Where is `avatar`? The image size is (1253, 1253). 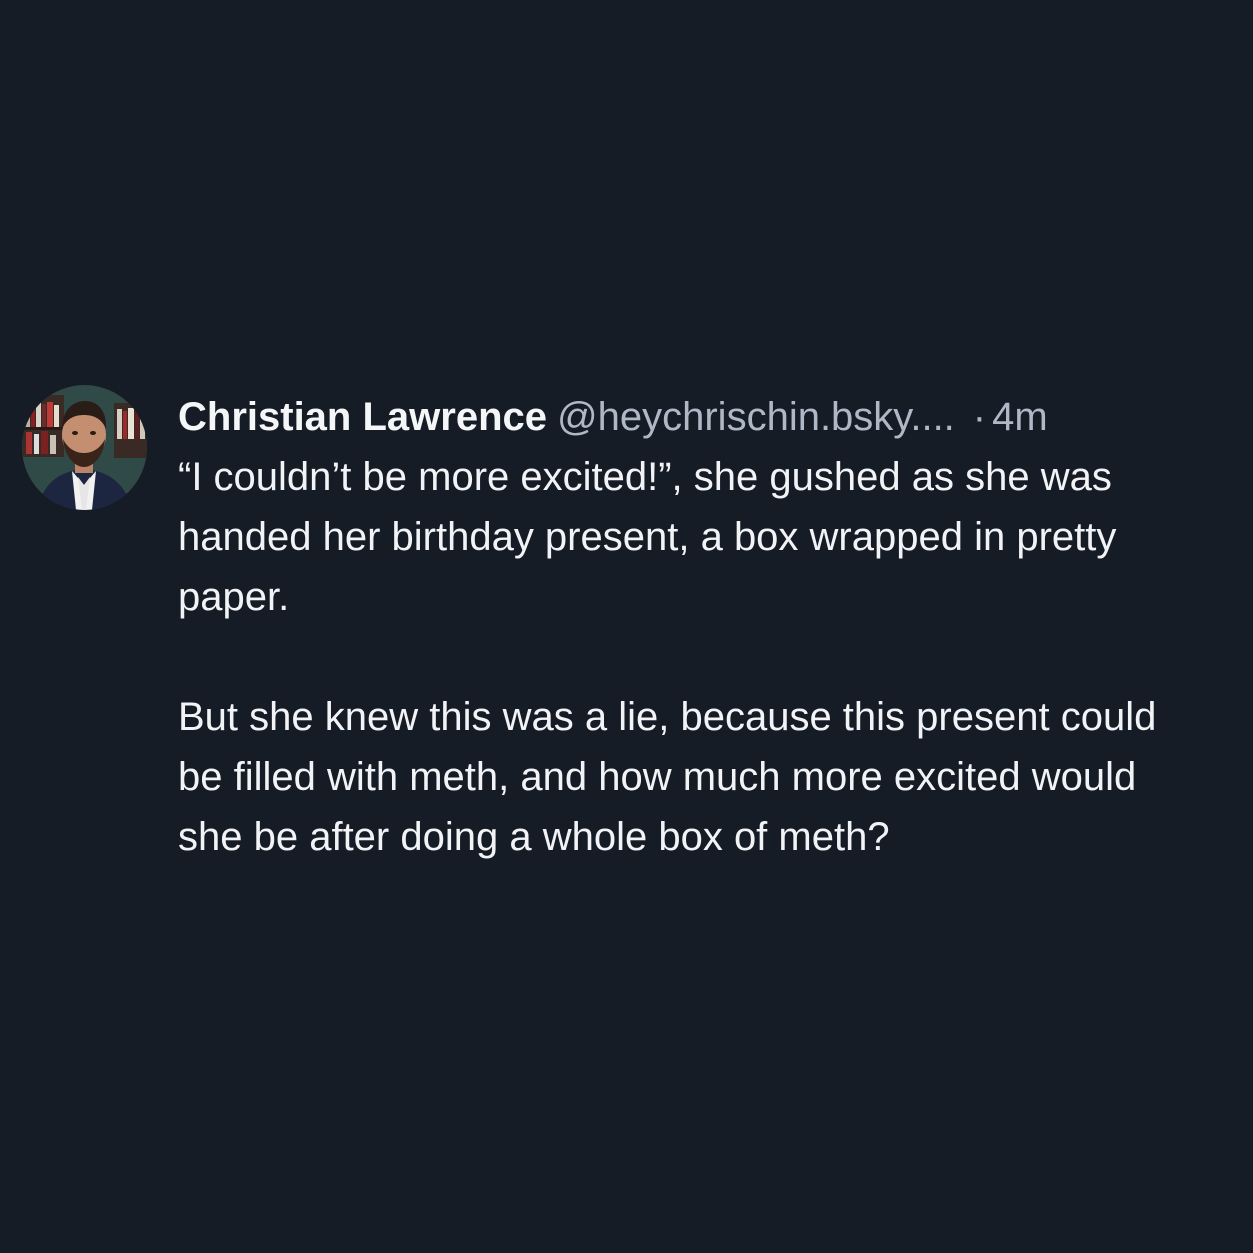
avatar is located at coordinates (84, 447).